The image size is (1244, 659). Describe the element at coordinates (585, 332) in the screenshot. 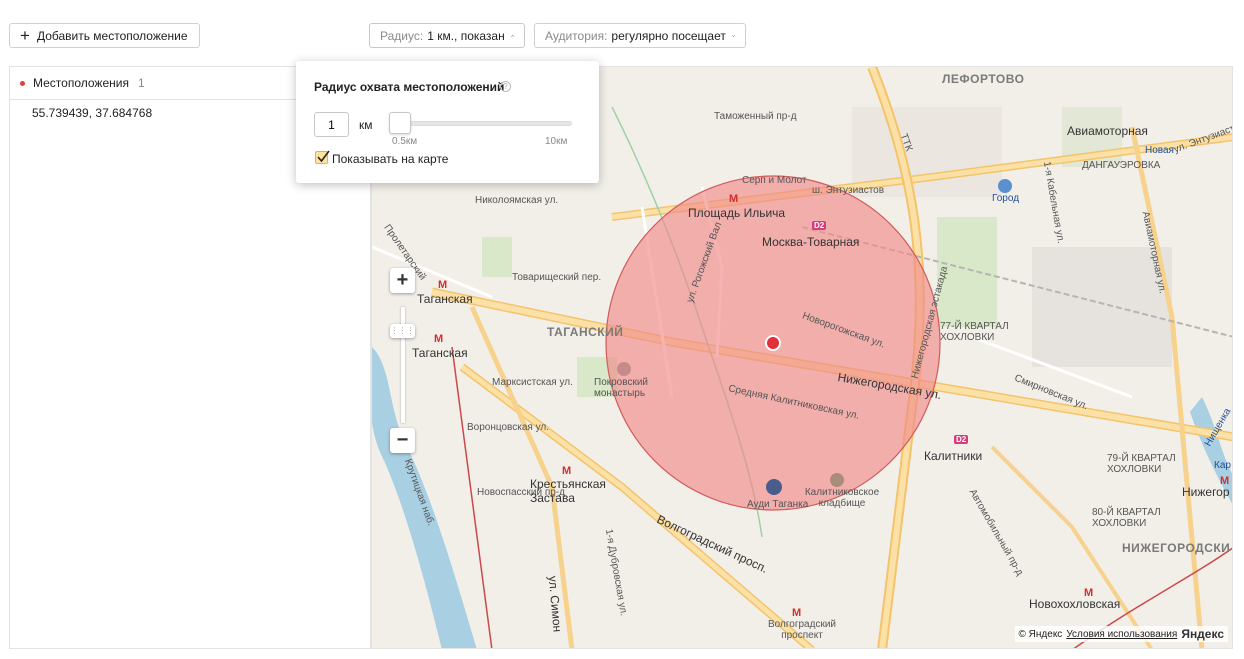

I see `map-label-tagansky: ТАГАНСКИЙ` at that location.